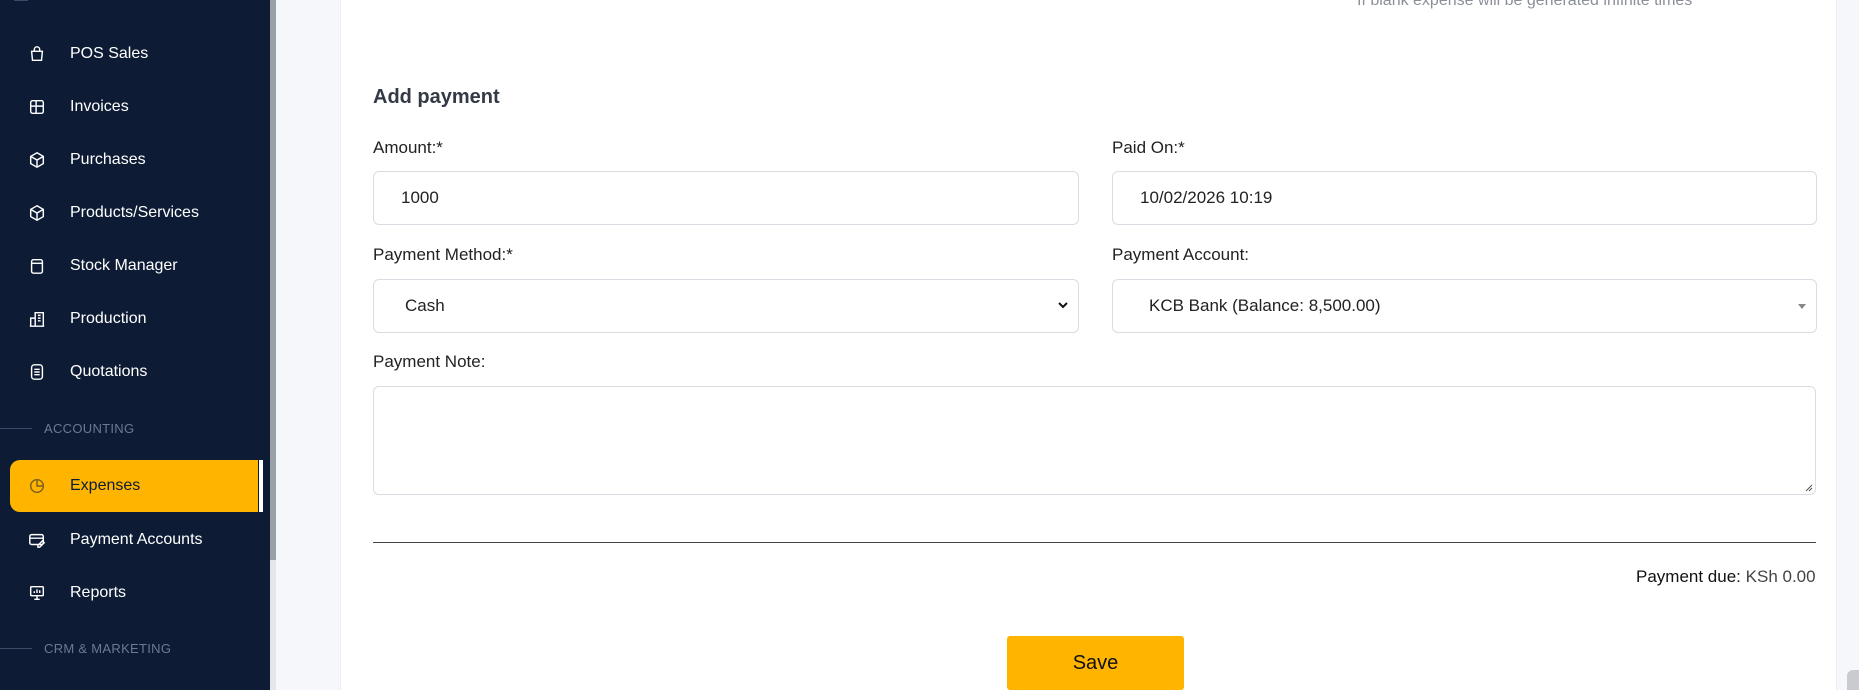 The height and width of the screenshot is (690, 1859). What do you see at coordinates (37, 486) in the screenshot?
I see `pie-chart-icon` at bounding box center [37, 486].